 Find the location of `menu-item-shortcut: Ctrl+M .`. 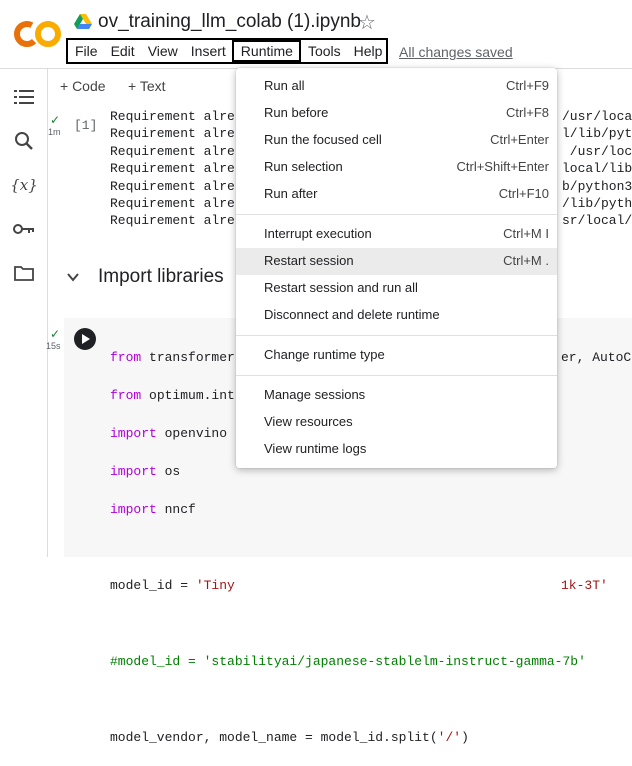

menu-item-shortcut: Ctrl+M . is located at coordinates (526, 260).